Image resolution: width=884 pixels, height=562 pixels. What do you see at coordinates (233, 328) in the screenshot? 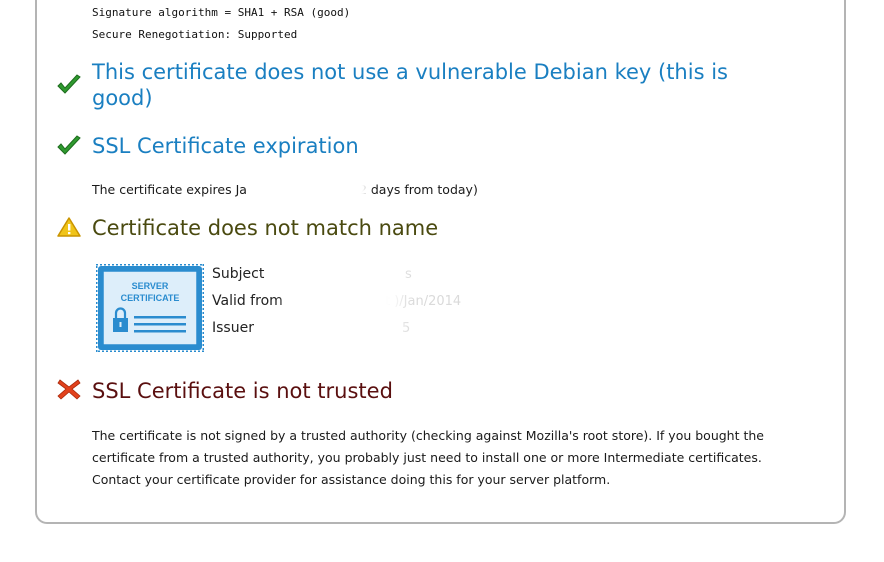
I see `issuer-label: Issuer` at bounding box center [233, 328].